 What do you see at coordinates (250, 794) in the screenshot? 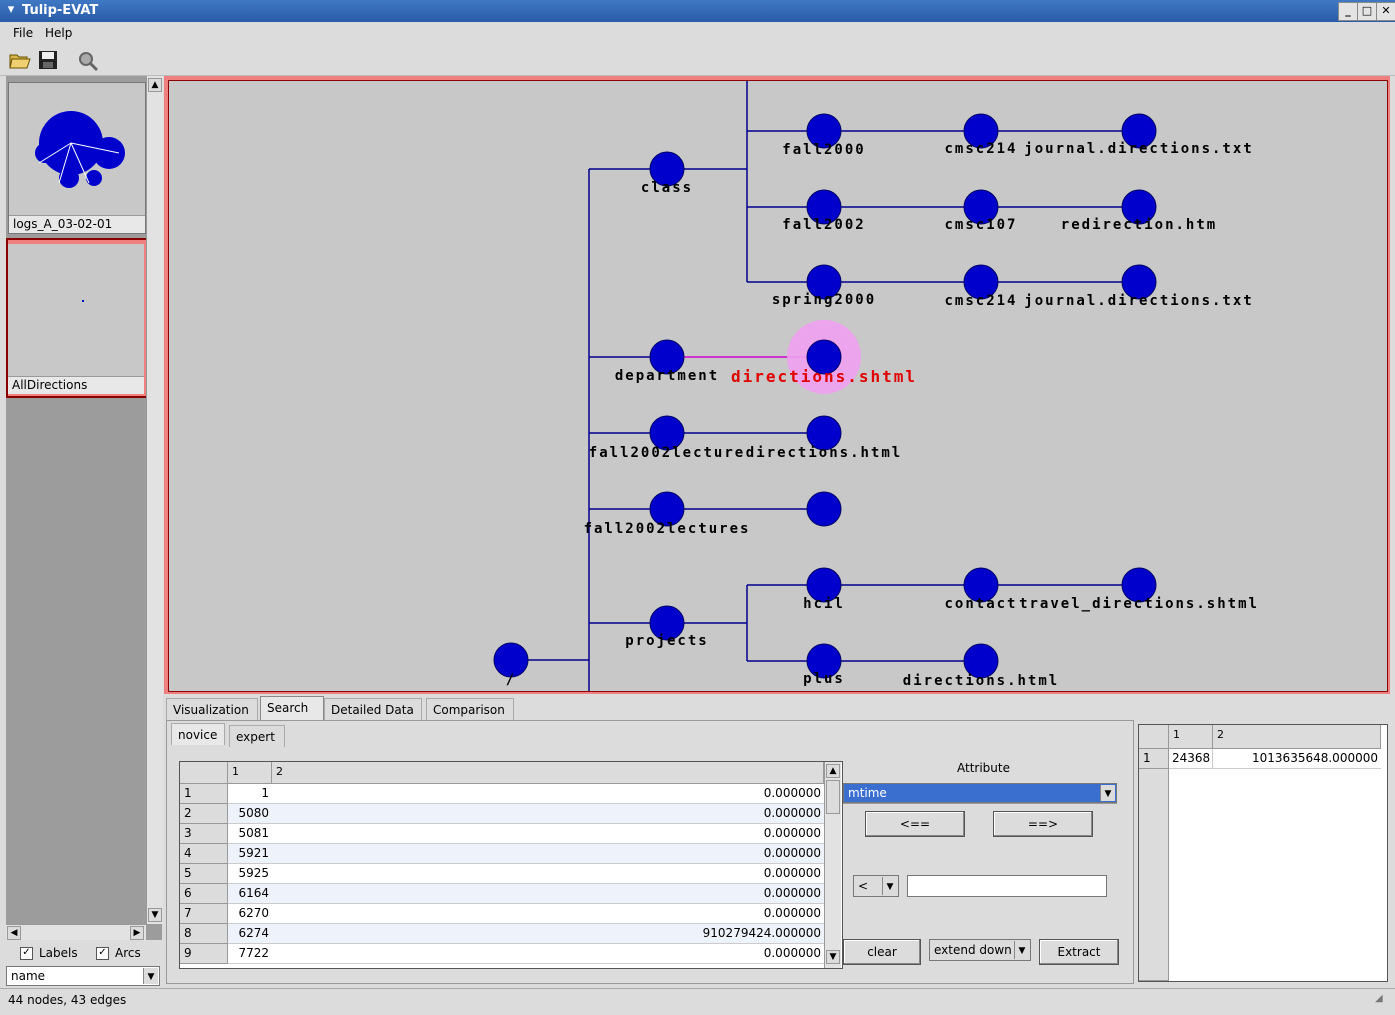
I see `table-cell: 1` at bounding box center [250, 794].